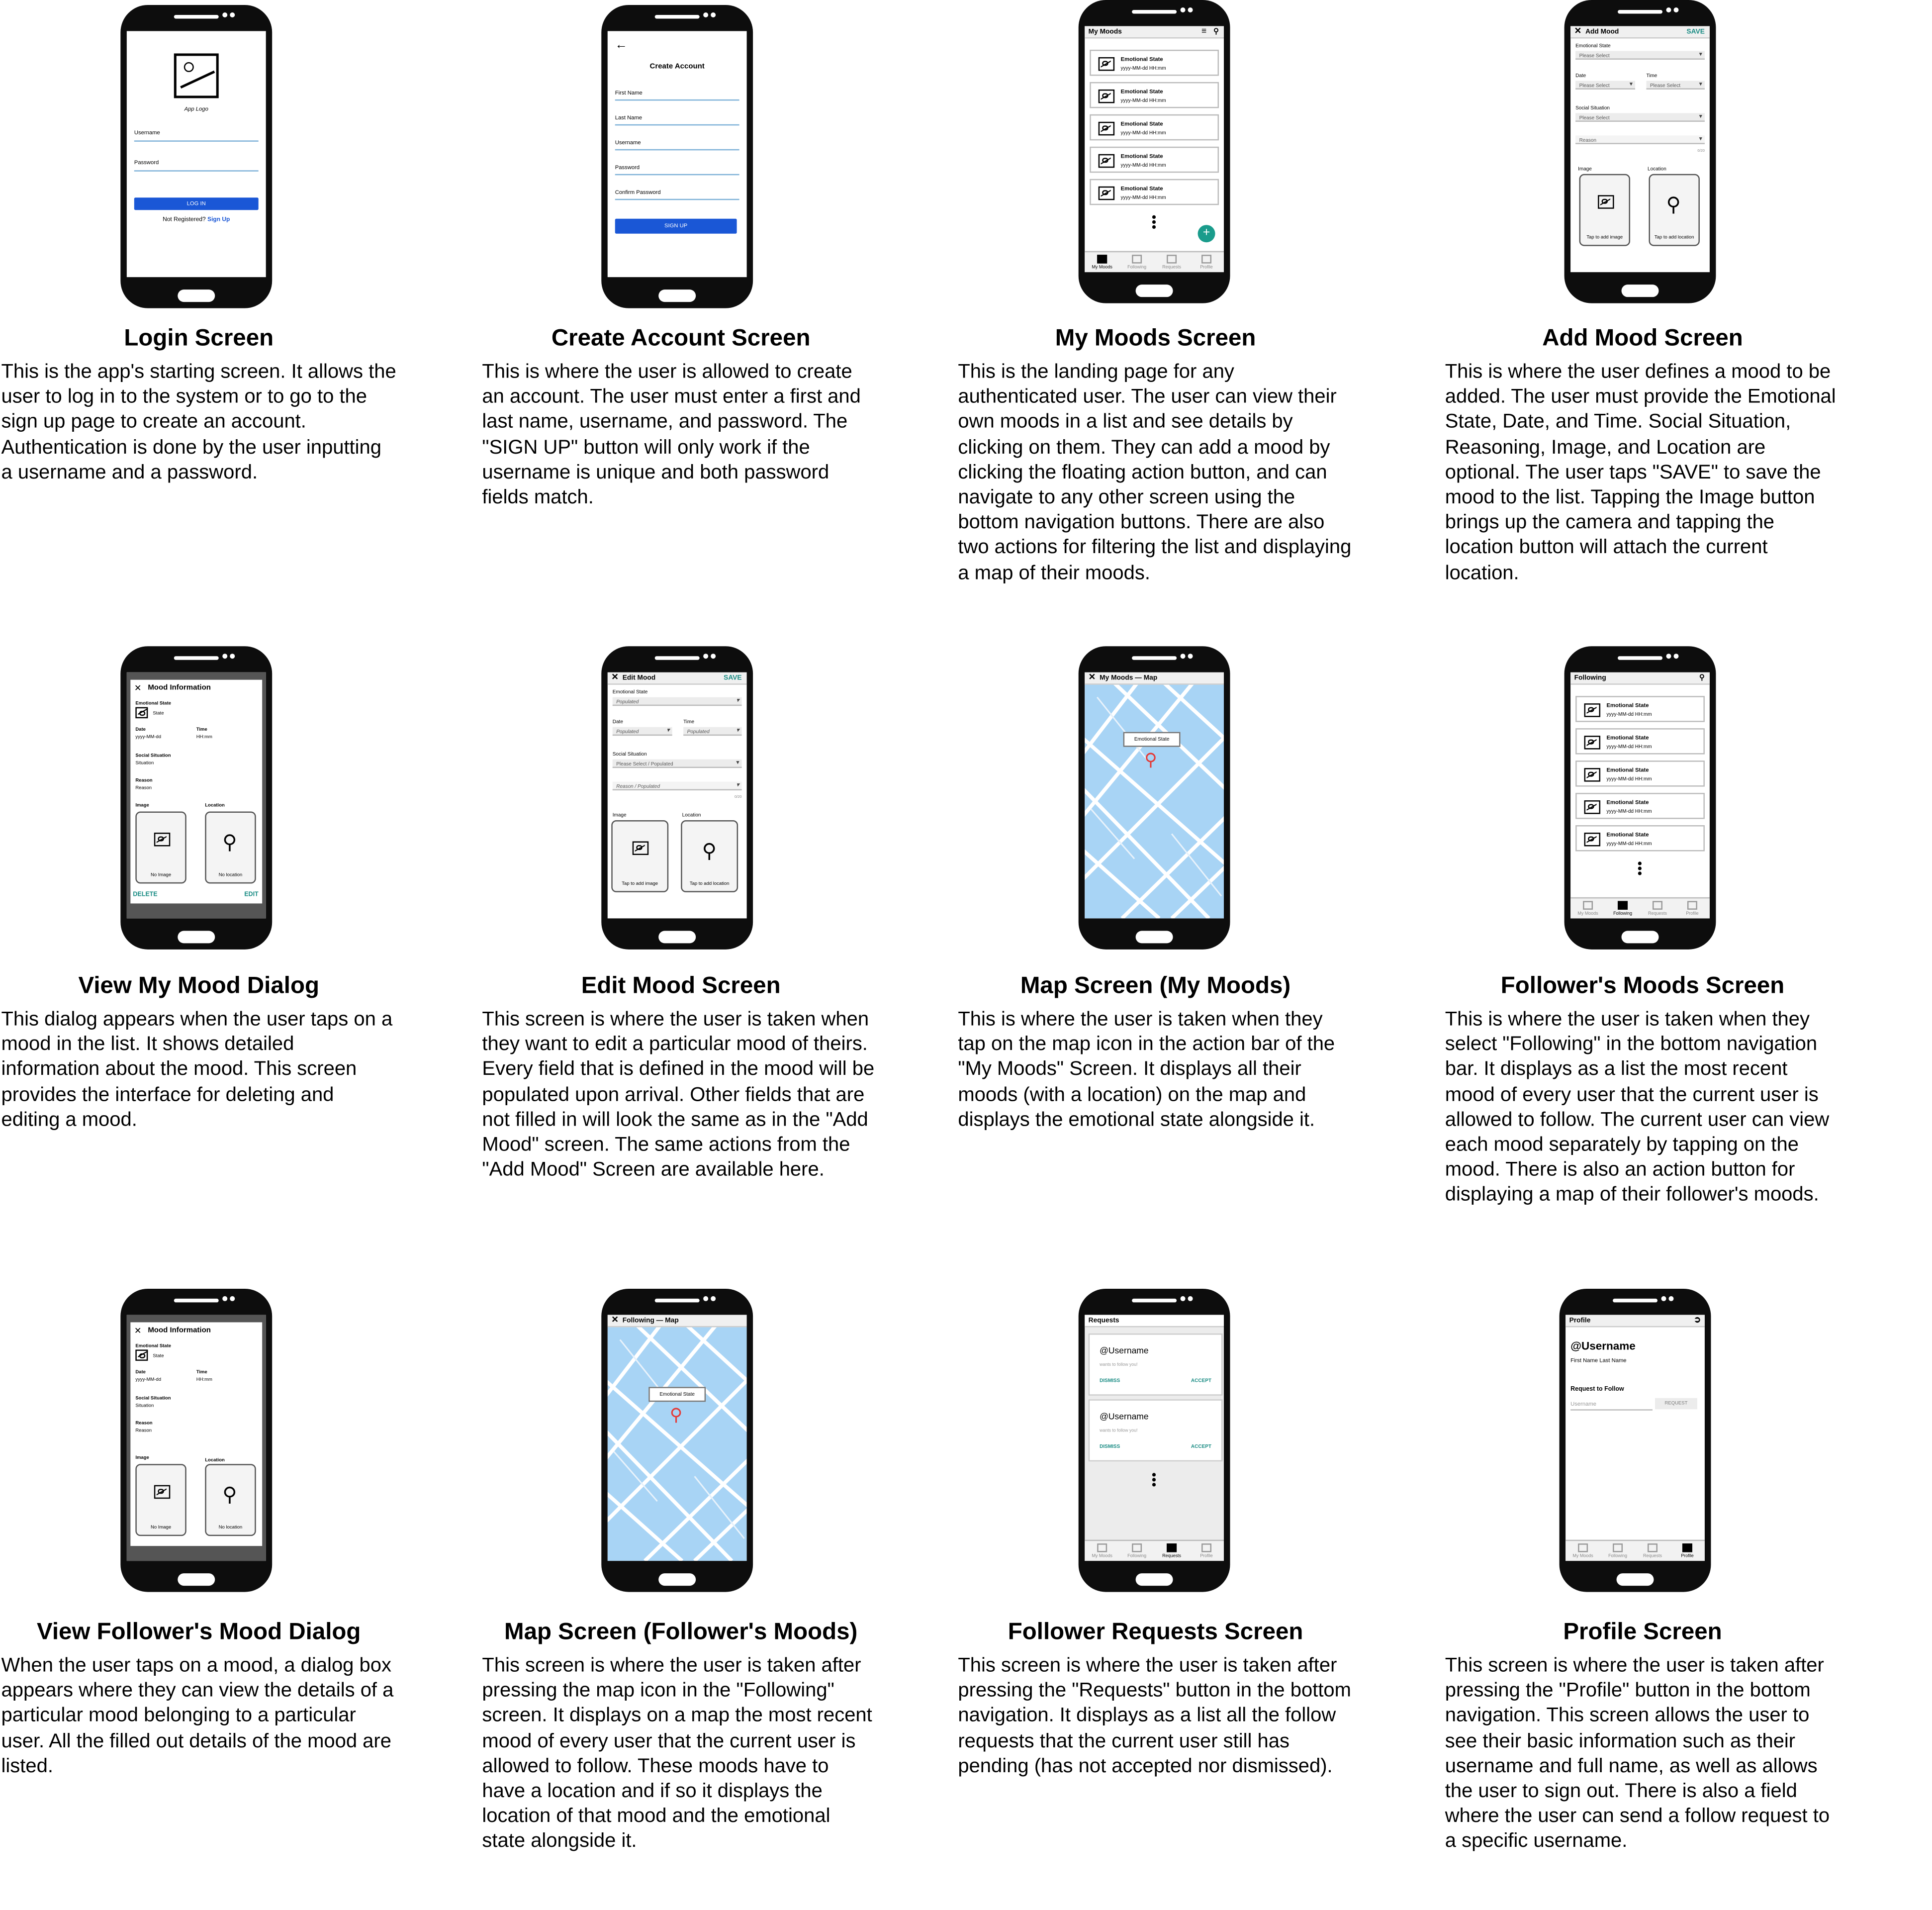  Describe the element at coordinates (1692, 913) in the screenshot. I see `nav-label: Profile` at that location.